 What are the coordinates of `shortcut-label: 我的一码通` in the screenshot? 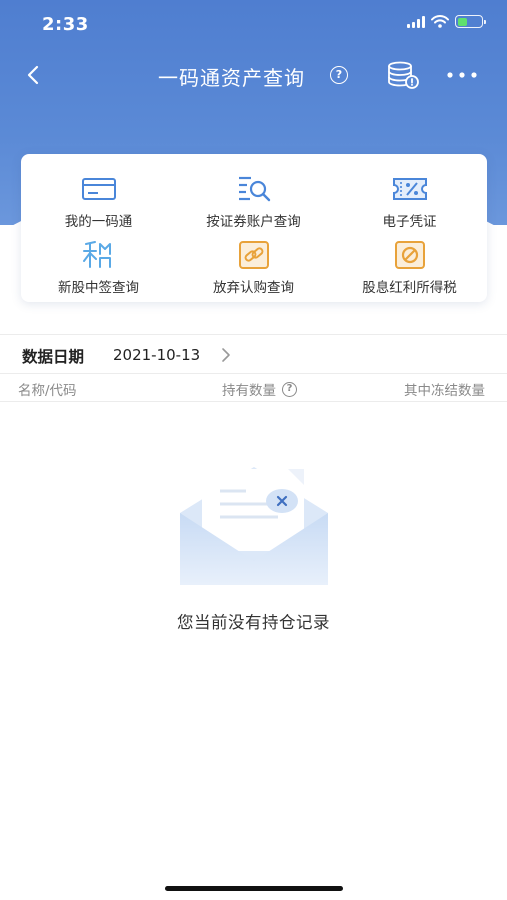 It's located at (98, 222).